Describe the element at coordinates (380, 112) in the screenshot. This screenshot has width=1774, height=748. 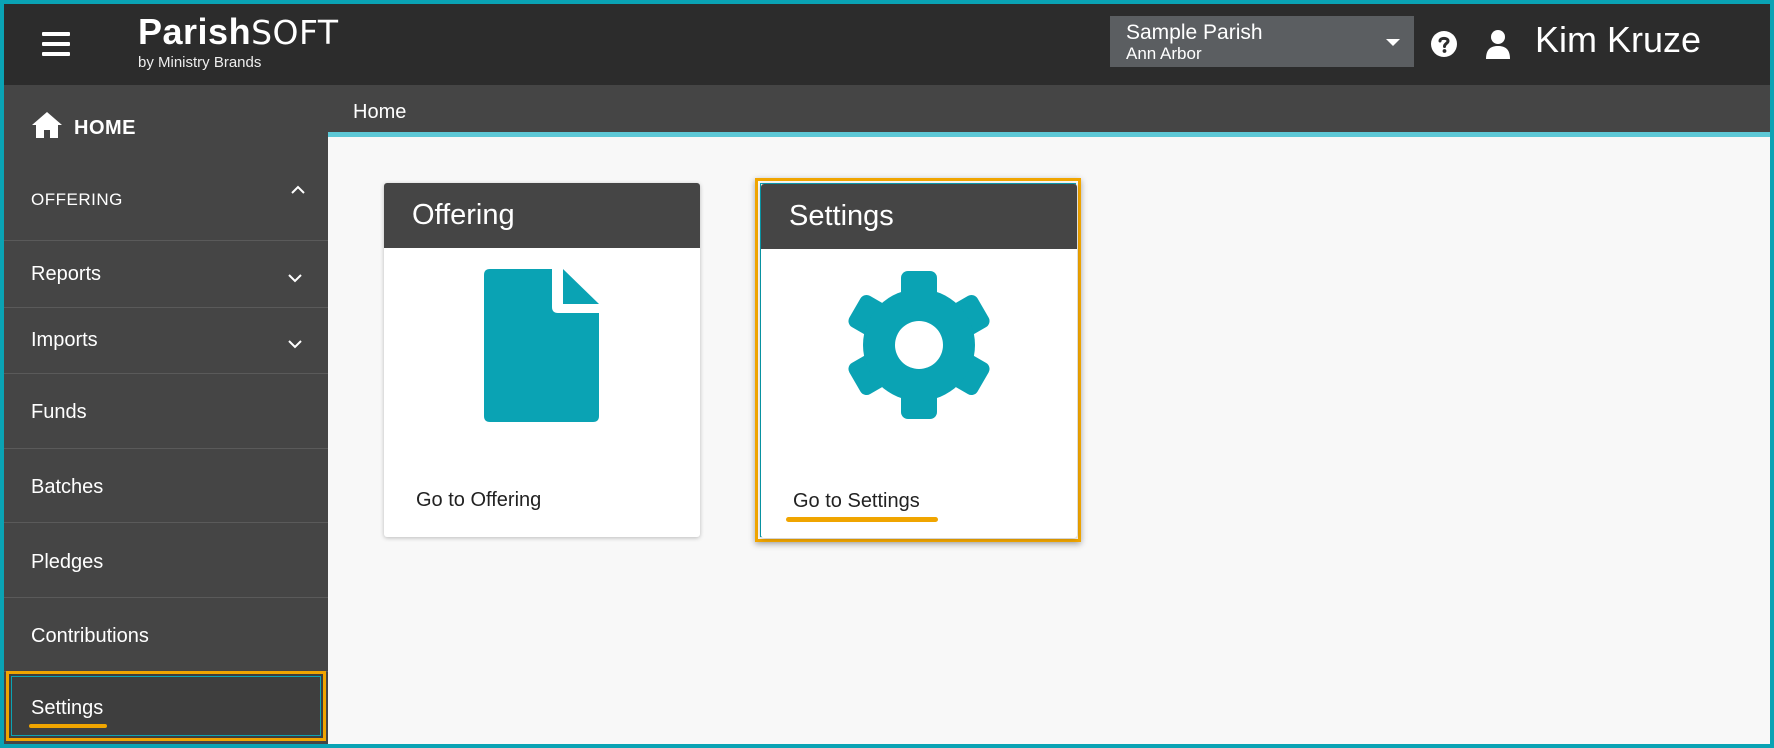
I see `breadcrumb-current: Home` at that location.